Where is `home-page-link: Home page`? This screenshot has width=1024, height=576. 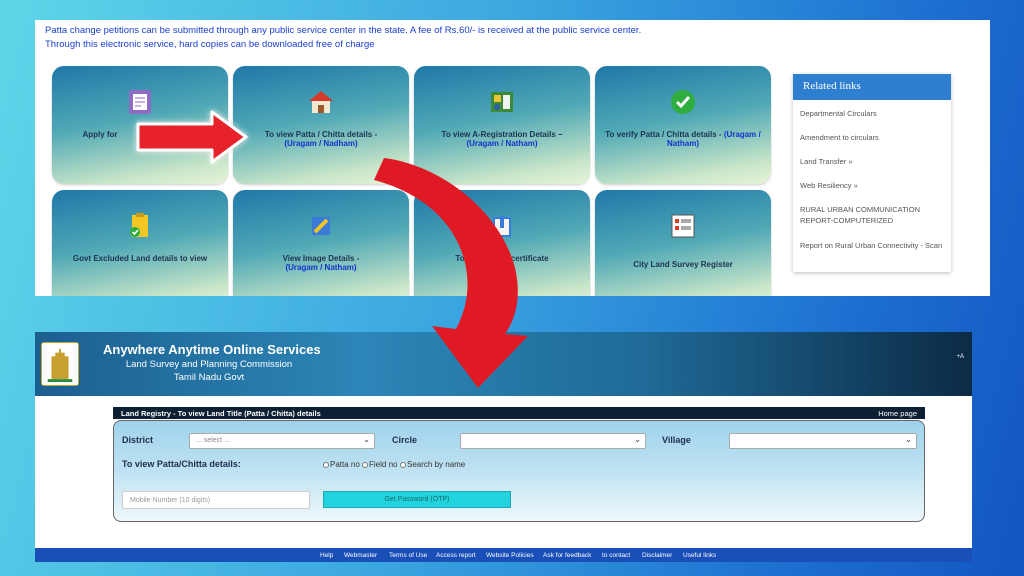
home-page-link: Home page is located at coordinates (897, 413).